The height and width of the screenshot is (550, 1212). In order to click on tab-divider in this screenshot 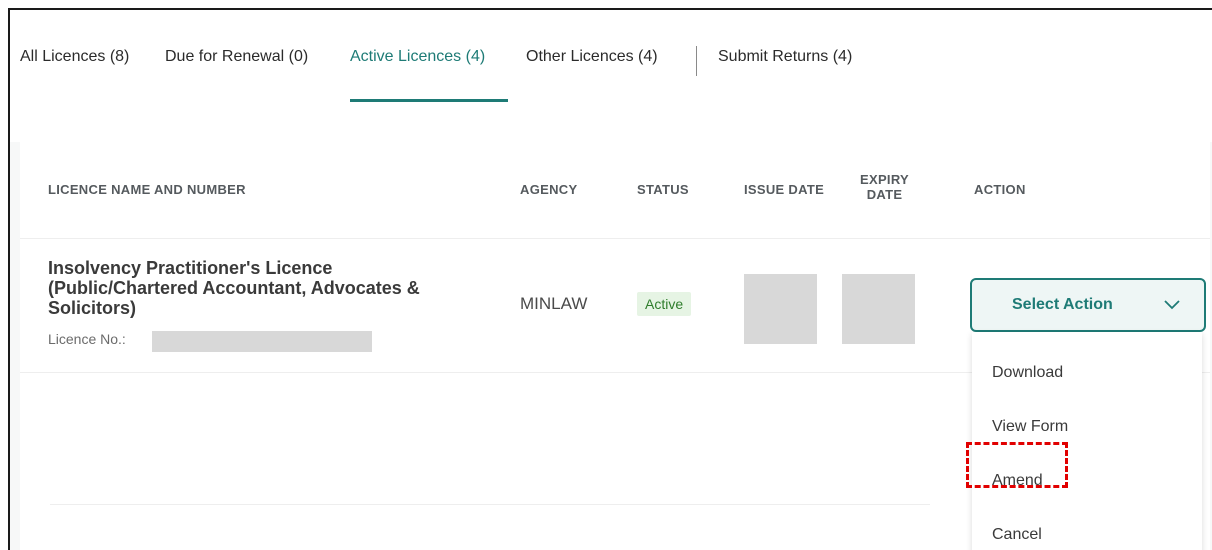, I will do `click(696, 61)`.